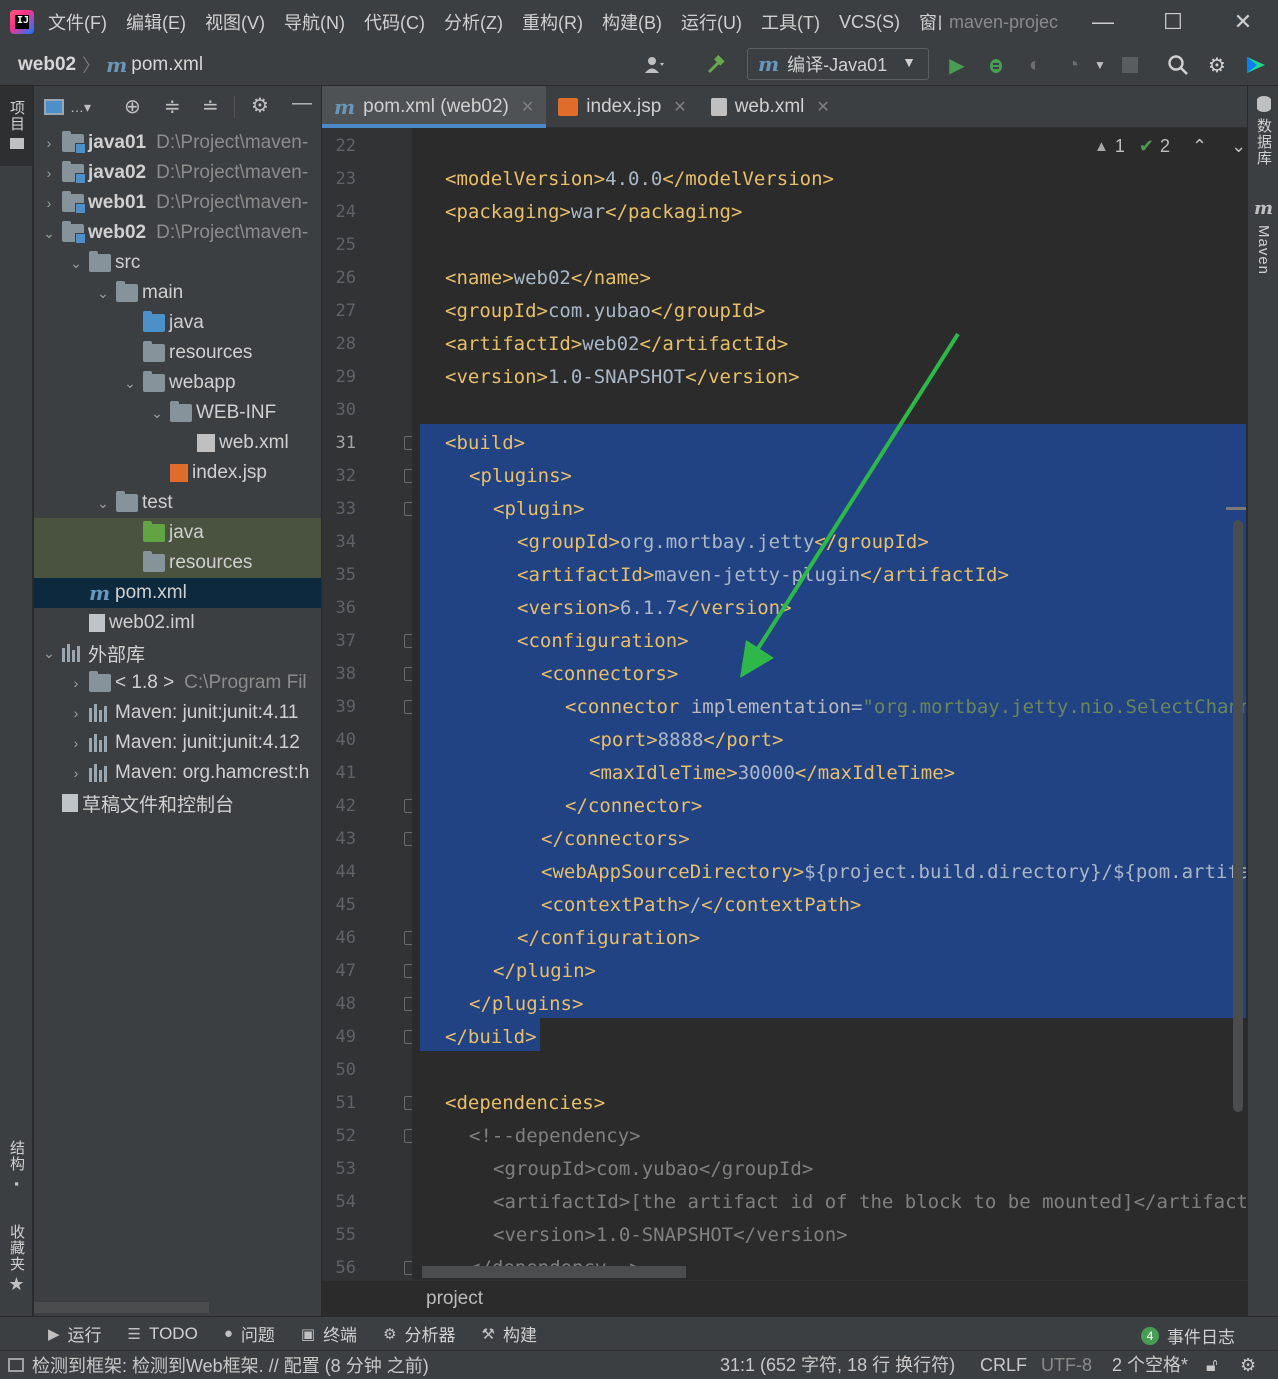 Image resolution: width=1278 pixels, height=1379 pixels. Describe the element at coordinates (177, 443) in the screenshot. I see `tree-item: web.xml` at that location.